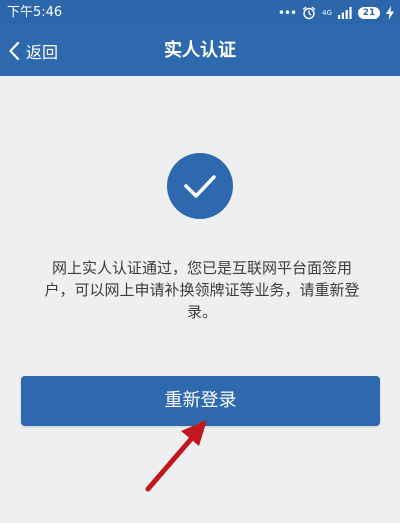 The width and height of the screenshot is (400, 523). I want to click on relogin-button: 重新登录, so click(200, 401).